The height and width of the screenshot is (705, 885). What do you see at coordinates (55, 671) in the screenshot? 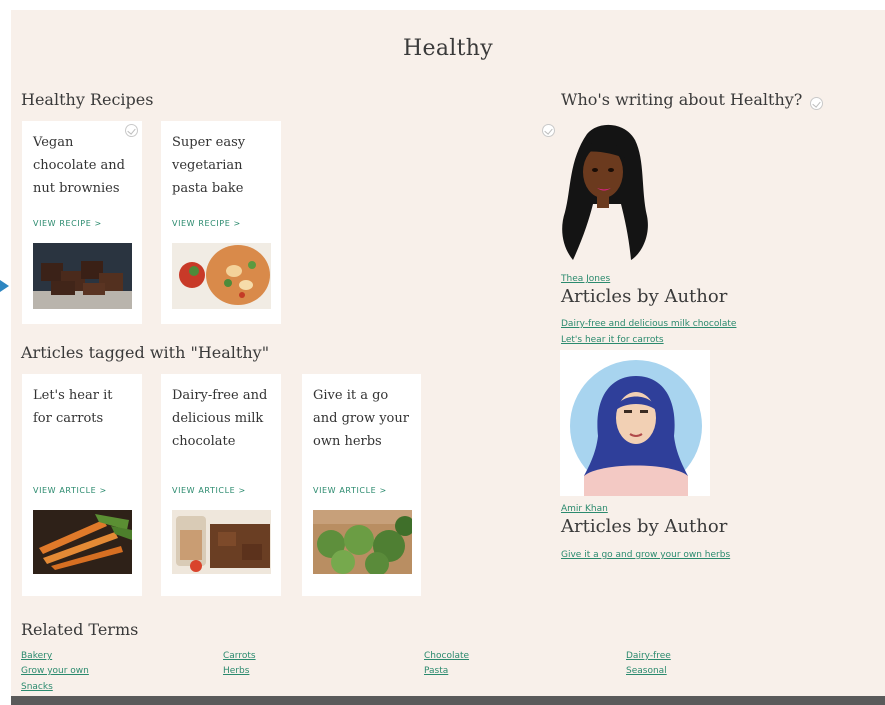
I see `related-term-link: Grow your own` at bounding box center [55, 671].